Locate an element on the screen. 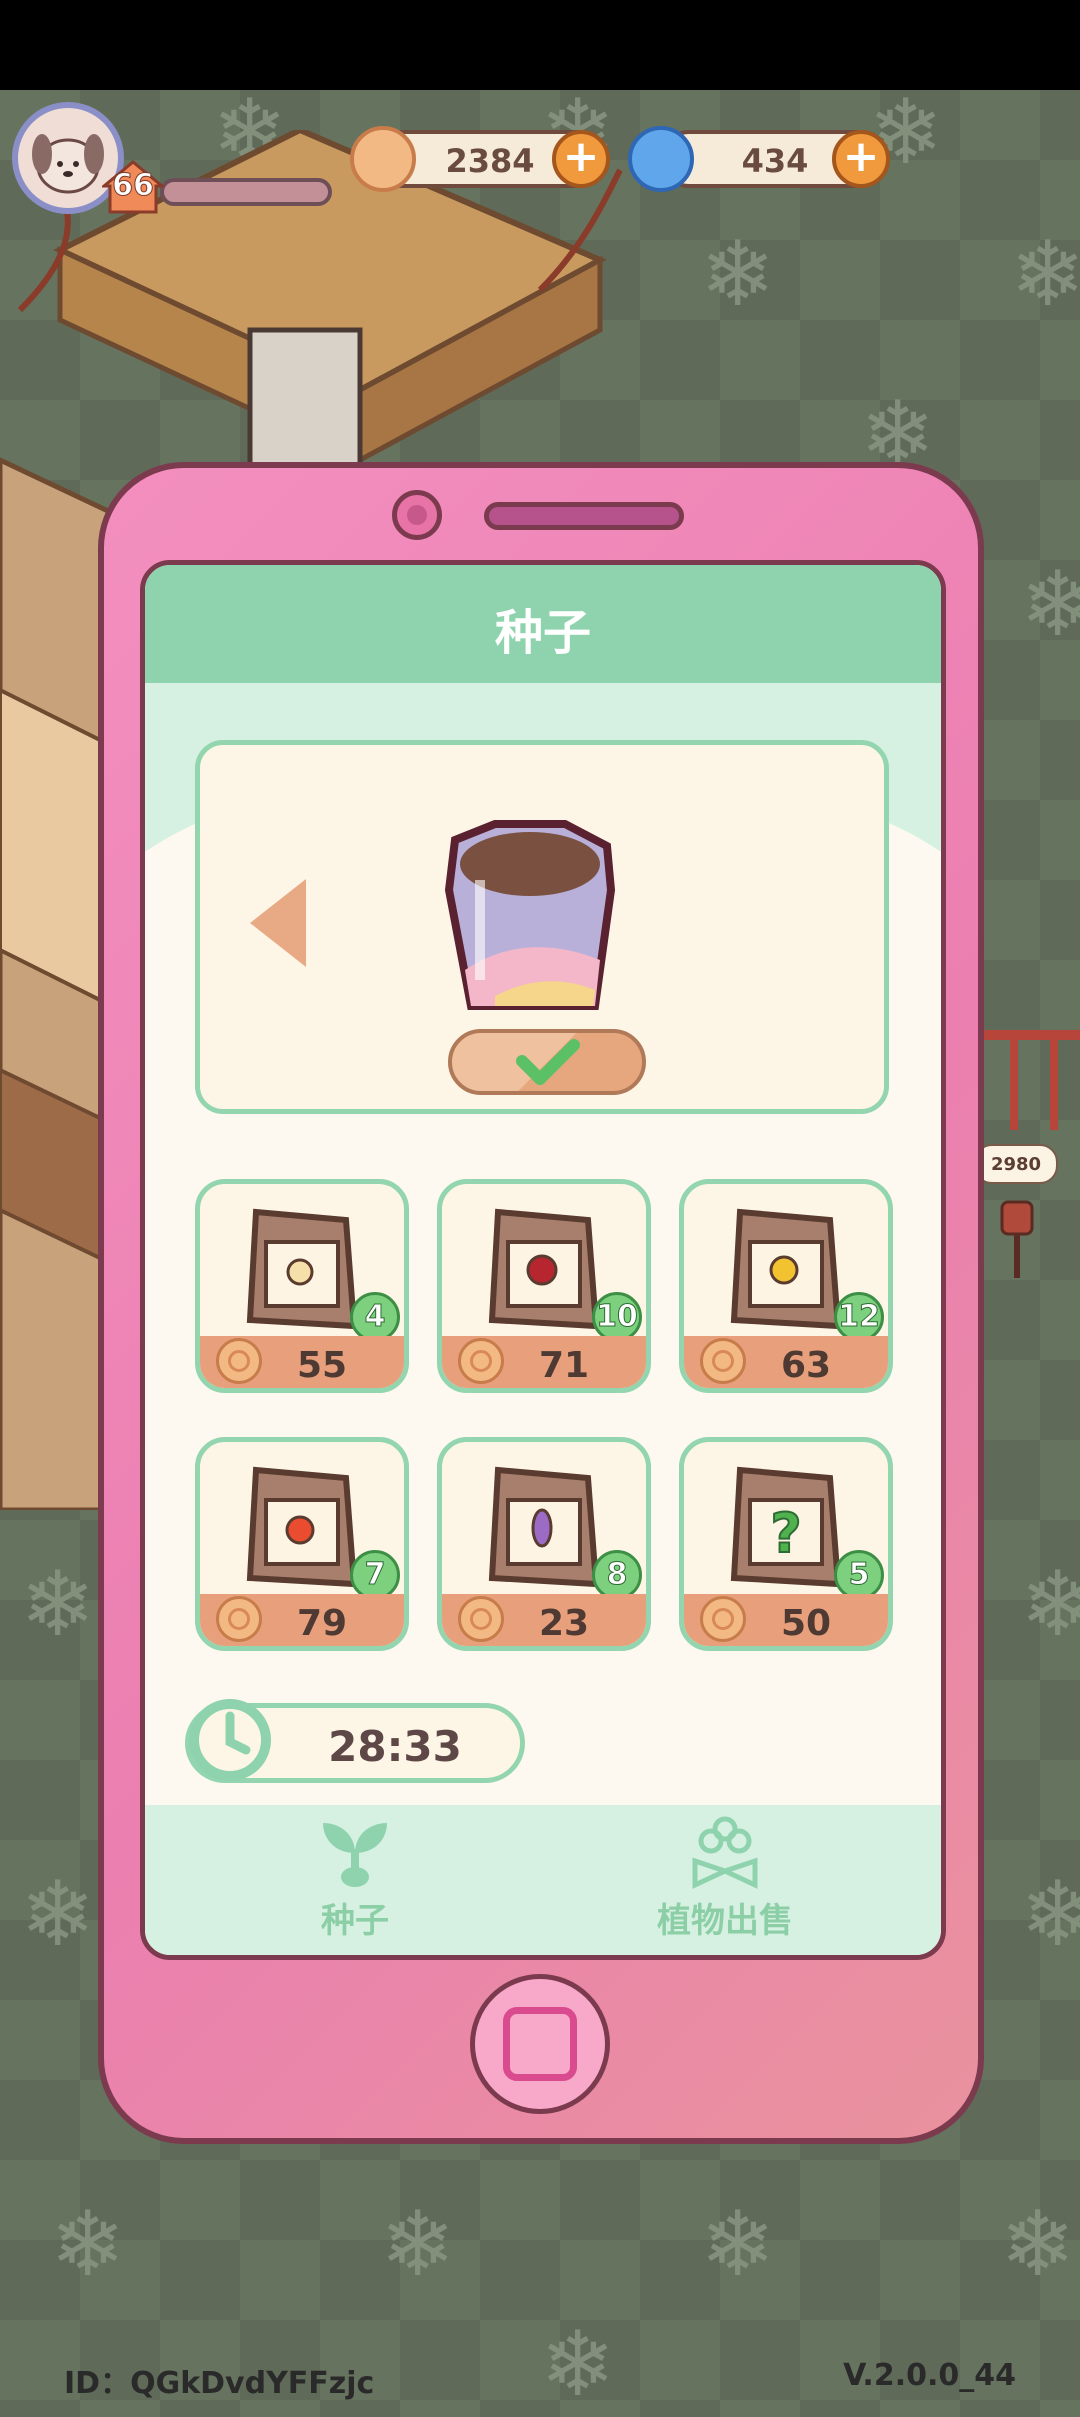  status-bar is located at coordinates (540, 45).